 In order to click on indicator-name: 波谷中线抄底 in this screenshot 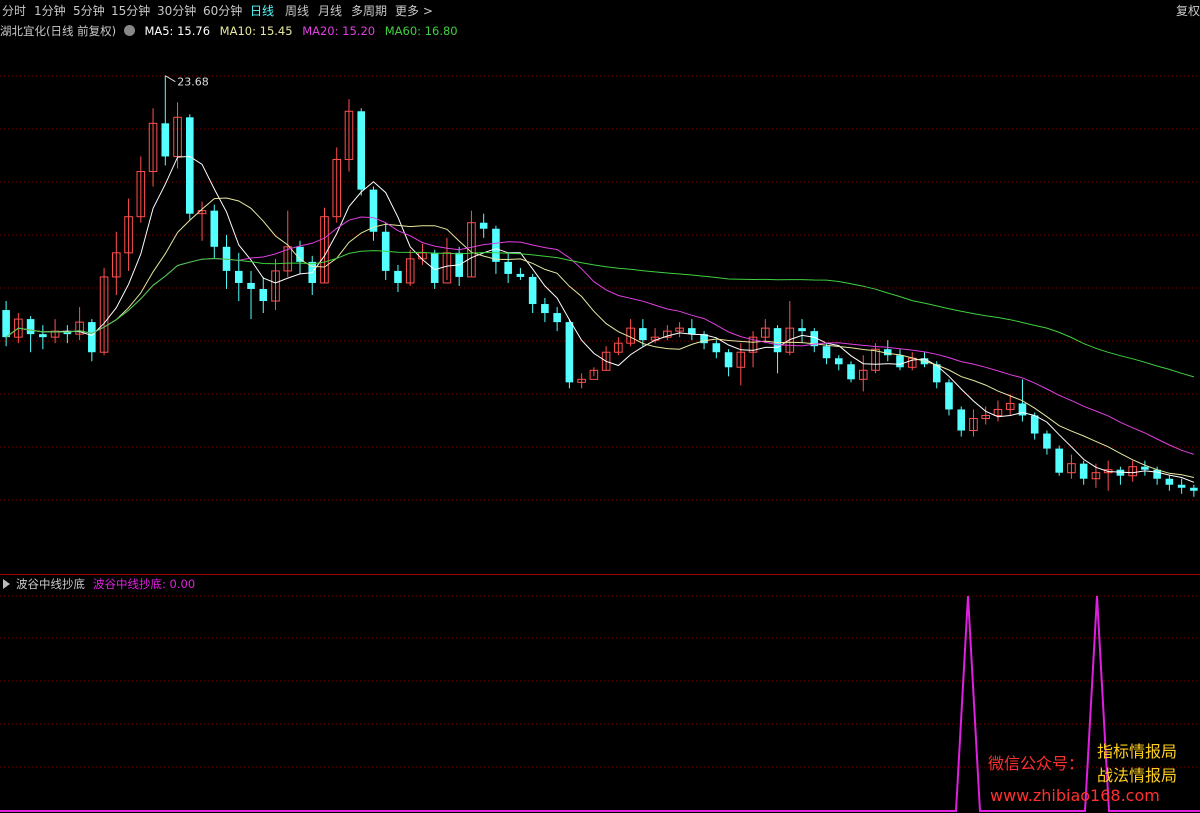, I will do `click(50, 584)`.